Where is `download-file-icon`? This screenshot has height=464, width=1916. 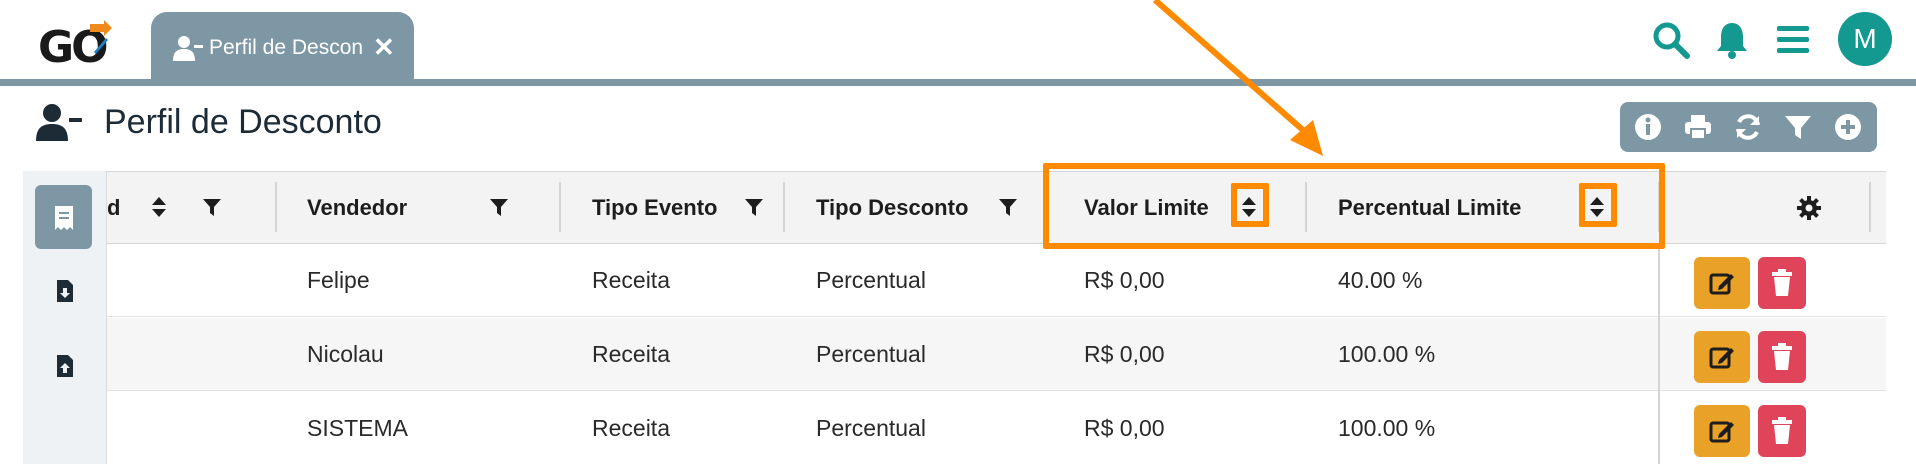 download-file-icon is located at coordinates (65, 291).